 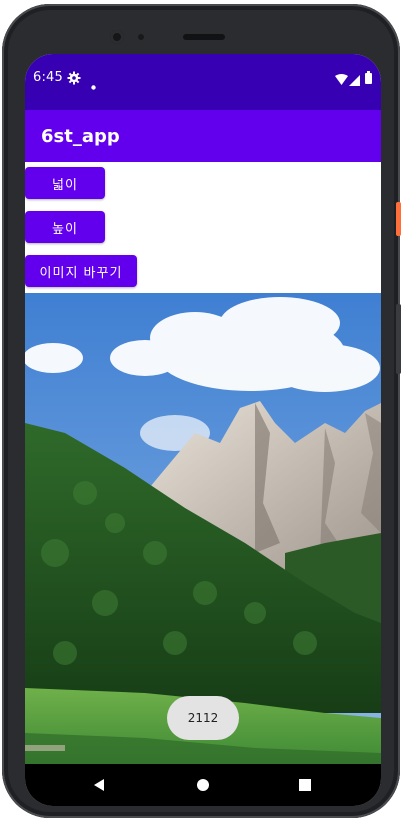 I want to click on earpiece-speaker, so click(x=204, y=37).